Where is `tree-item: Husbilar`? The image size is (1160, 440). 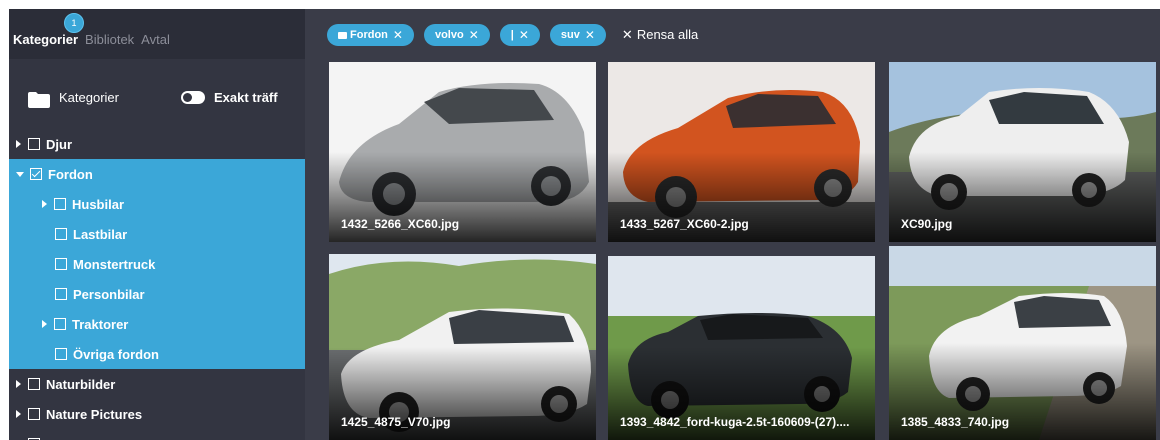 tree-item: Husbilar is located at coordinates (157, 204).